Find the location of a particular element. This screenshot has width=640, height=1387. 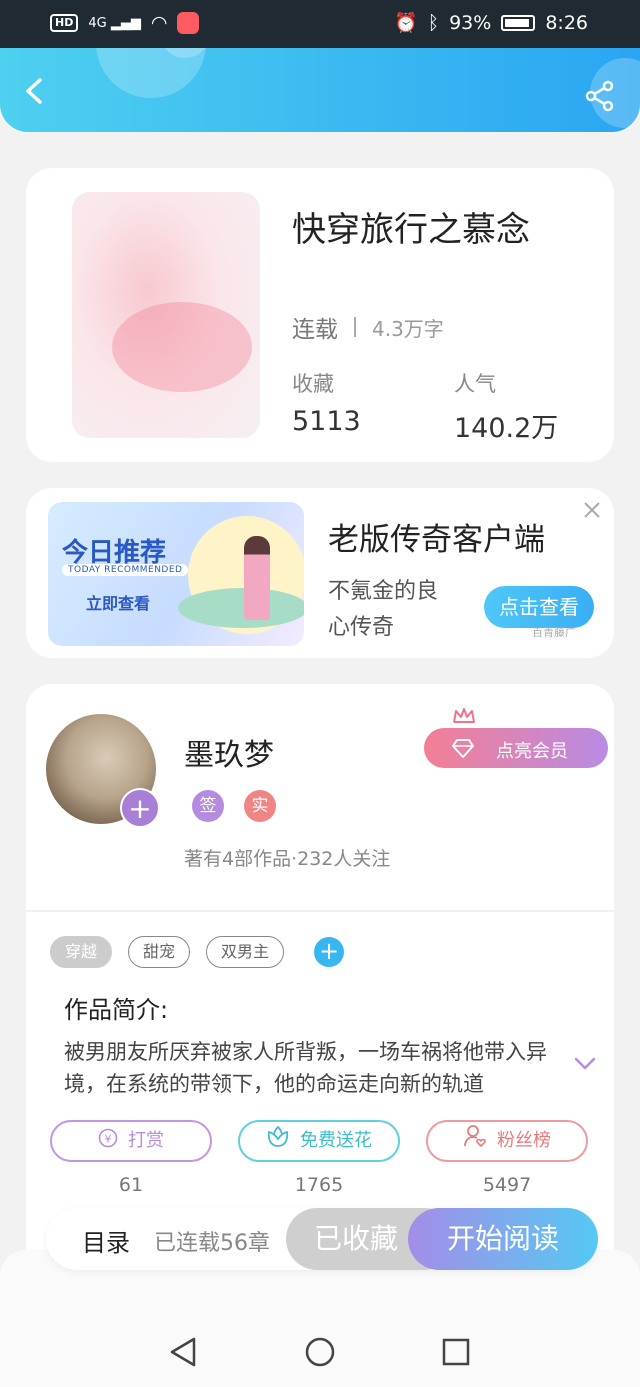

ad-banner-image: 今日推荐 TODAY RECOMMENDED 立即查看 is located at coordinates (176, 574).